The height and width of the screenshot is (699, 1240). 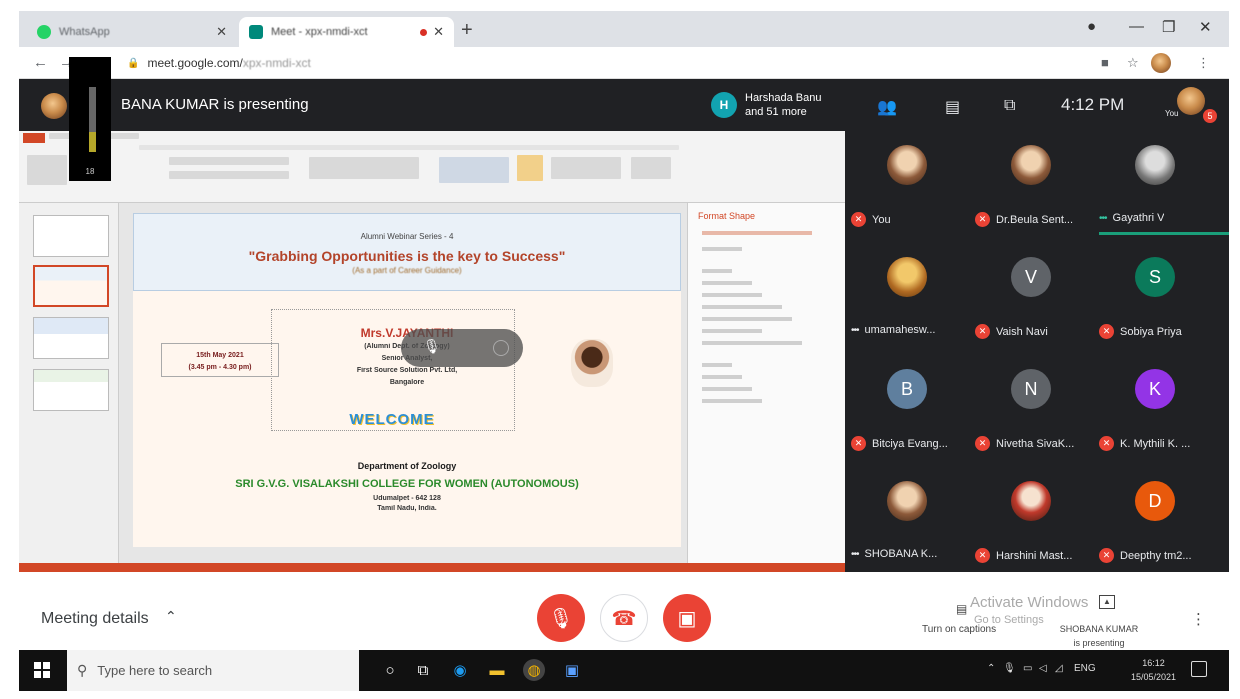 I want to click on minimize-button: —, so click(x=1136, y=26).